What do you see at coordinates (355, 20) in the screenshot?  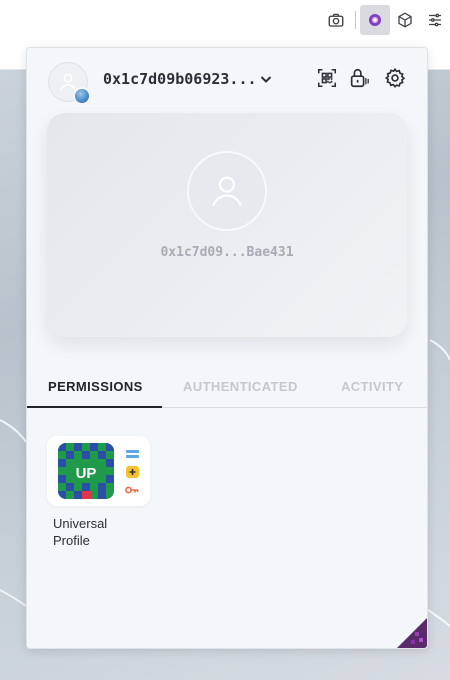 I see `toolbar-divider` at bounding box center [355, 20].